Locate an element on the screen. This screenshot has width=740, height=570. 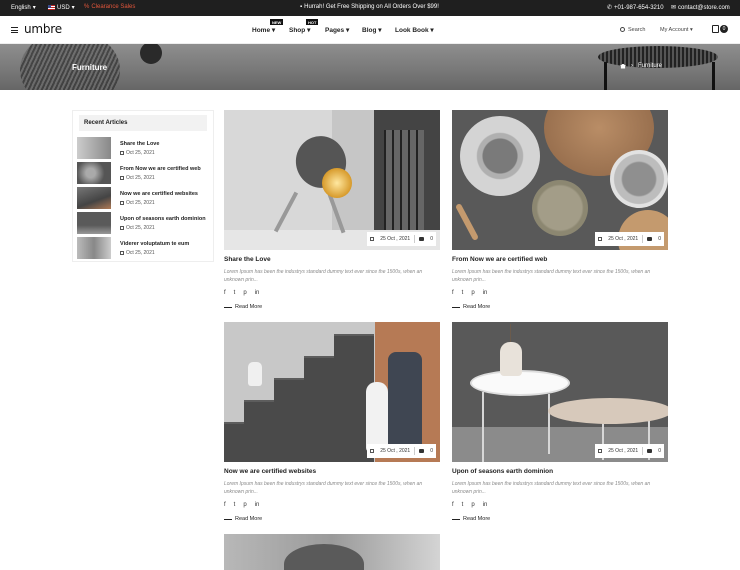
nav-pages-label: Pages is located at coordinates (335, 30).